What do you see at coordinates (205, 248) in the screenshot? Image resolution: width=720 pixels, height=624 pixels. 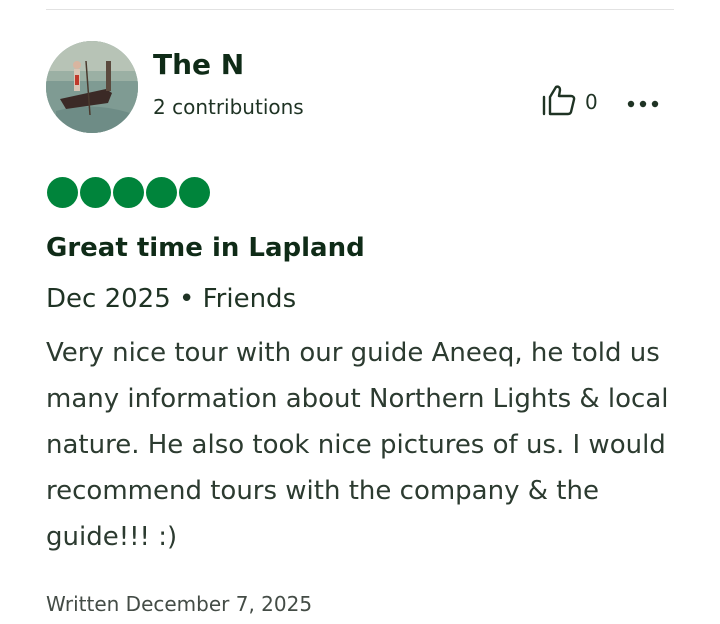 I see `review-title: Great time in Lapland` at bounding box center [205, 248].